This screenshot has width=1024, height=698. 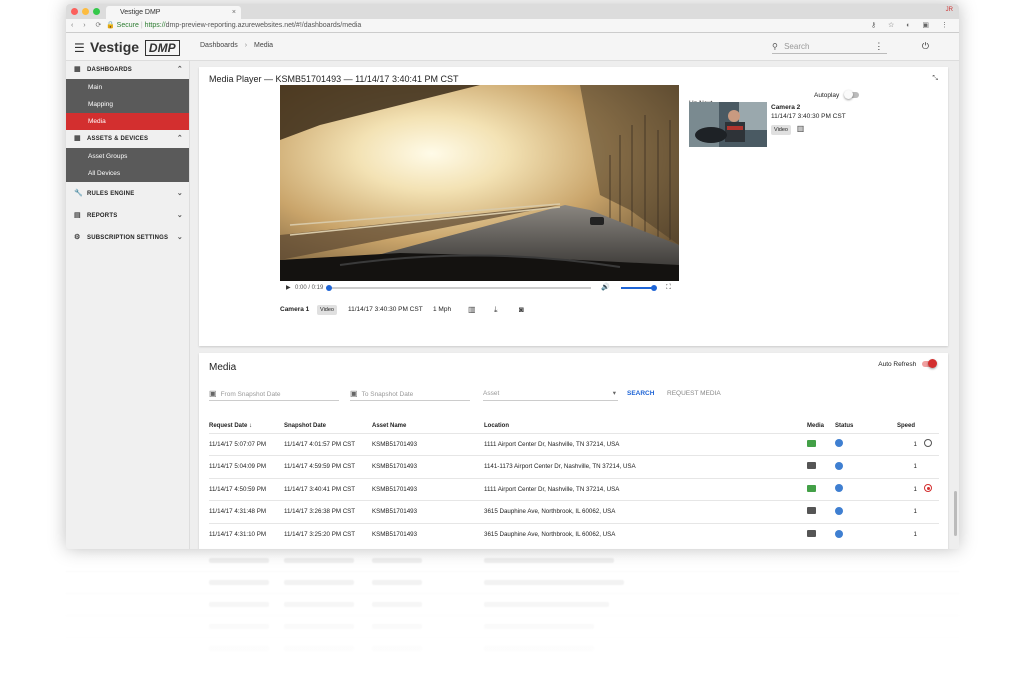 I want to click on request-date-cell: 11/14/17 4:31:48 PM, so click(x=246, y=511).